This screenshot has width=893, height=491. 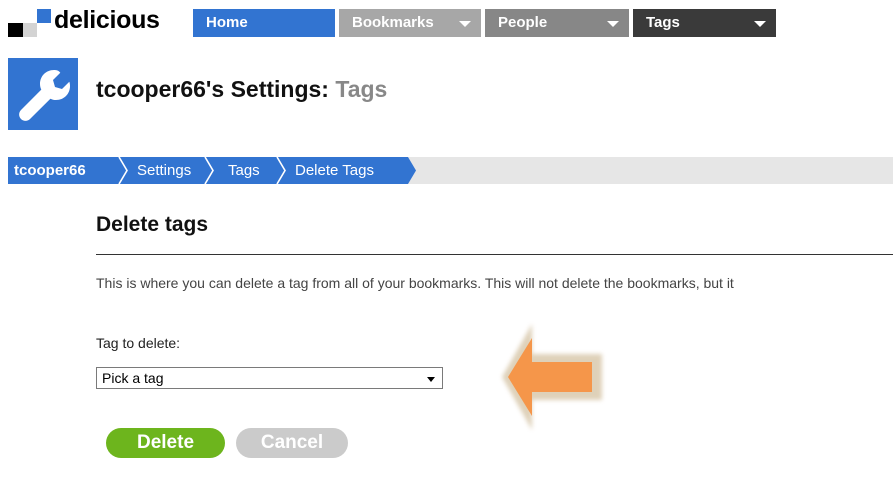 I want to click on delete-button: Delete, so click(x=165, y=443).